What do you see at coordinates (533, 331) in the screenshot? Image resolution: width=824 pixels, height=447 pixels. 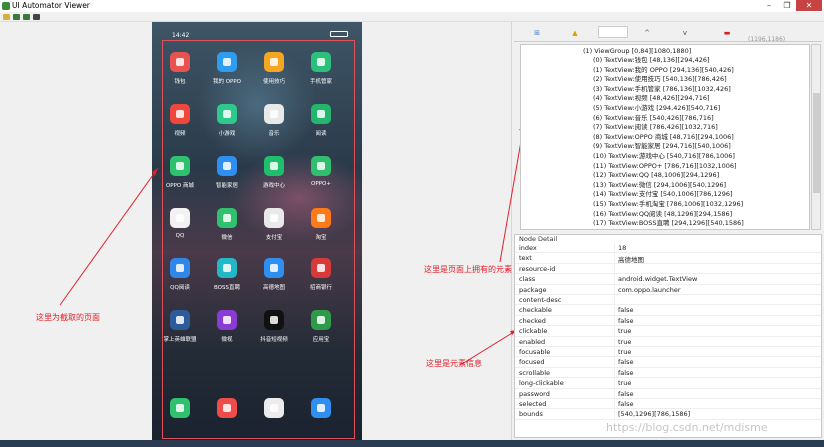 I see `detail-key: clickable` at bounding box center [533, 331].